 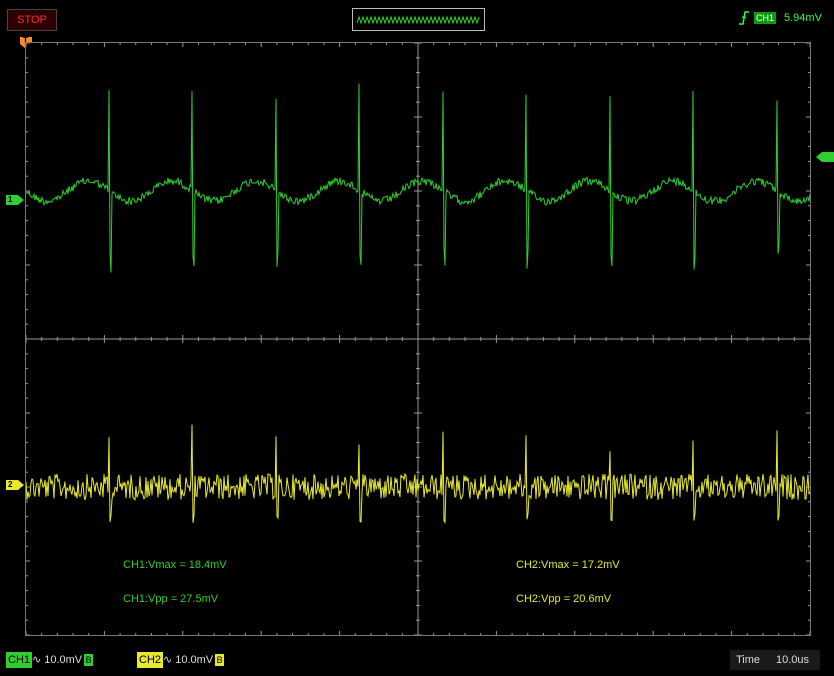 I want to click on top-status-bar: STOP CH1 5.94mV, so click(x=417, y=18).